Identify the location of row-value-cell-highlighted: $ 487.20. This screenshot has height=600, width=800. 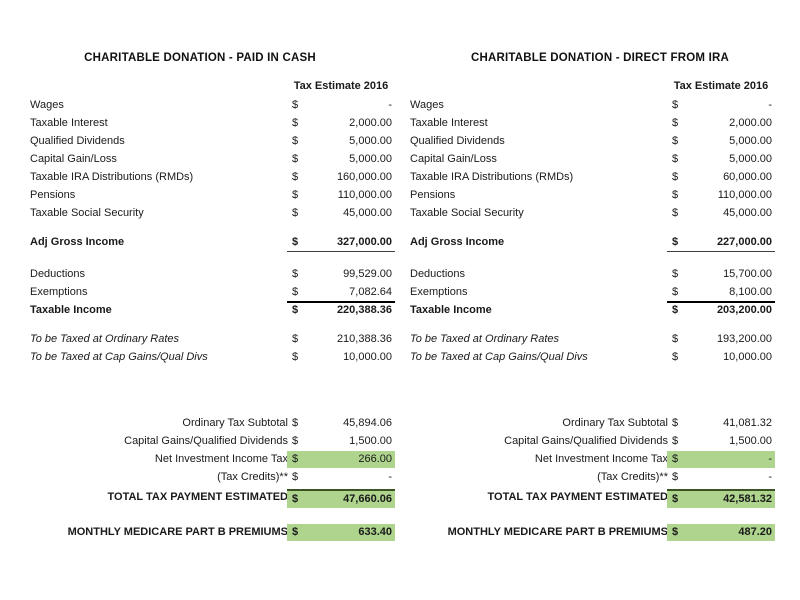
(721, 532).